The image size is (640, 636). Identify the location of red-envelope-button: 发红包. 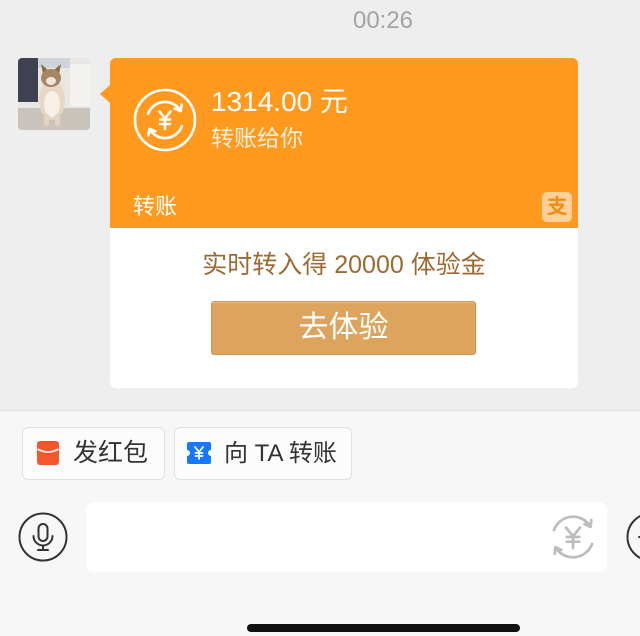
(93, 453).